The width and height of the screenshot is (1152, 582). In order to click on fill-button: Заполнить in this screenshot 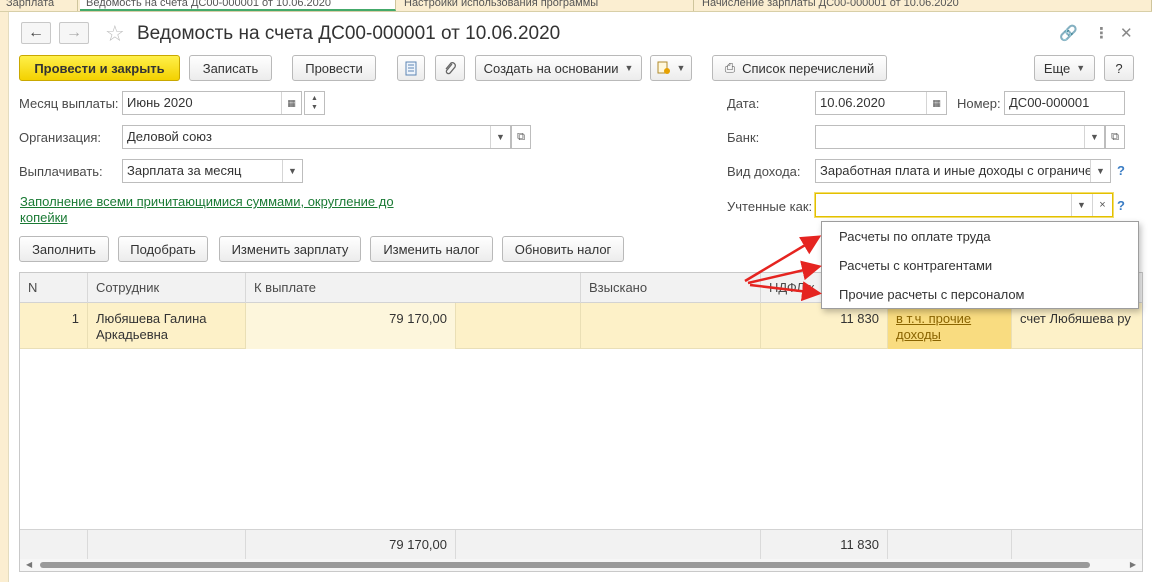, I will do `click(64, 249)`.